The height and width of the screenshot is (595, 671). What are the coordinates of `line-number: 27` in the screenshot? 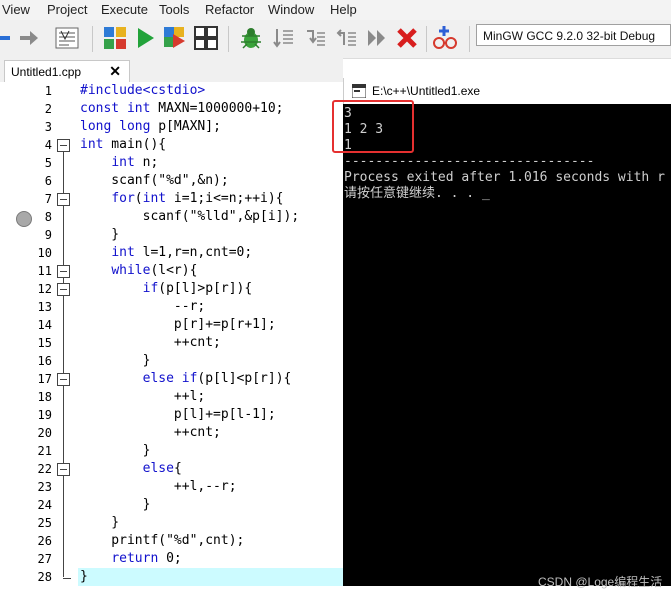 It's located at (44, 559).